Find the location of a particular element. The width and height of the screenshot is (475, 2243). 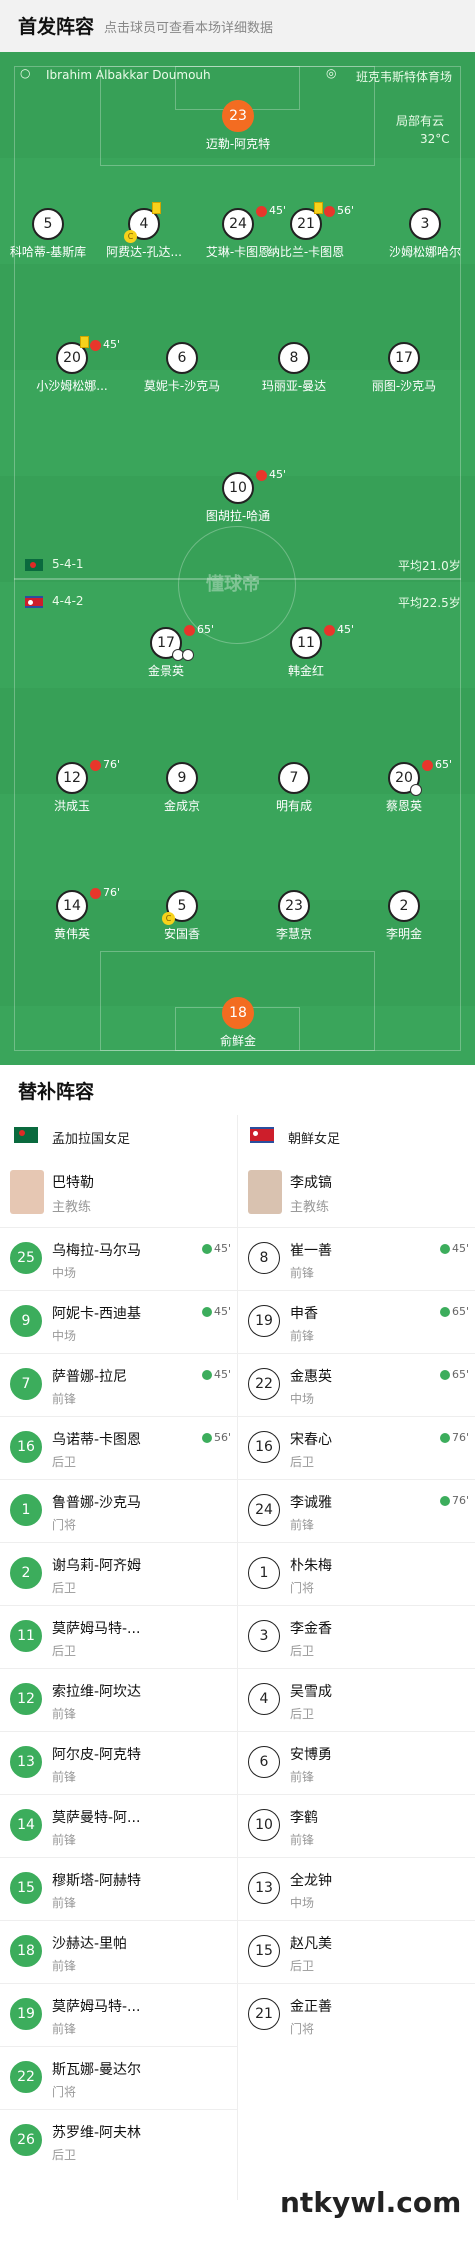

sub-row: 26 苏罗维-阿夫林 后卫 is located at coordinates (118, 2140).